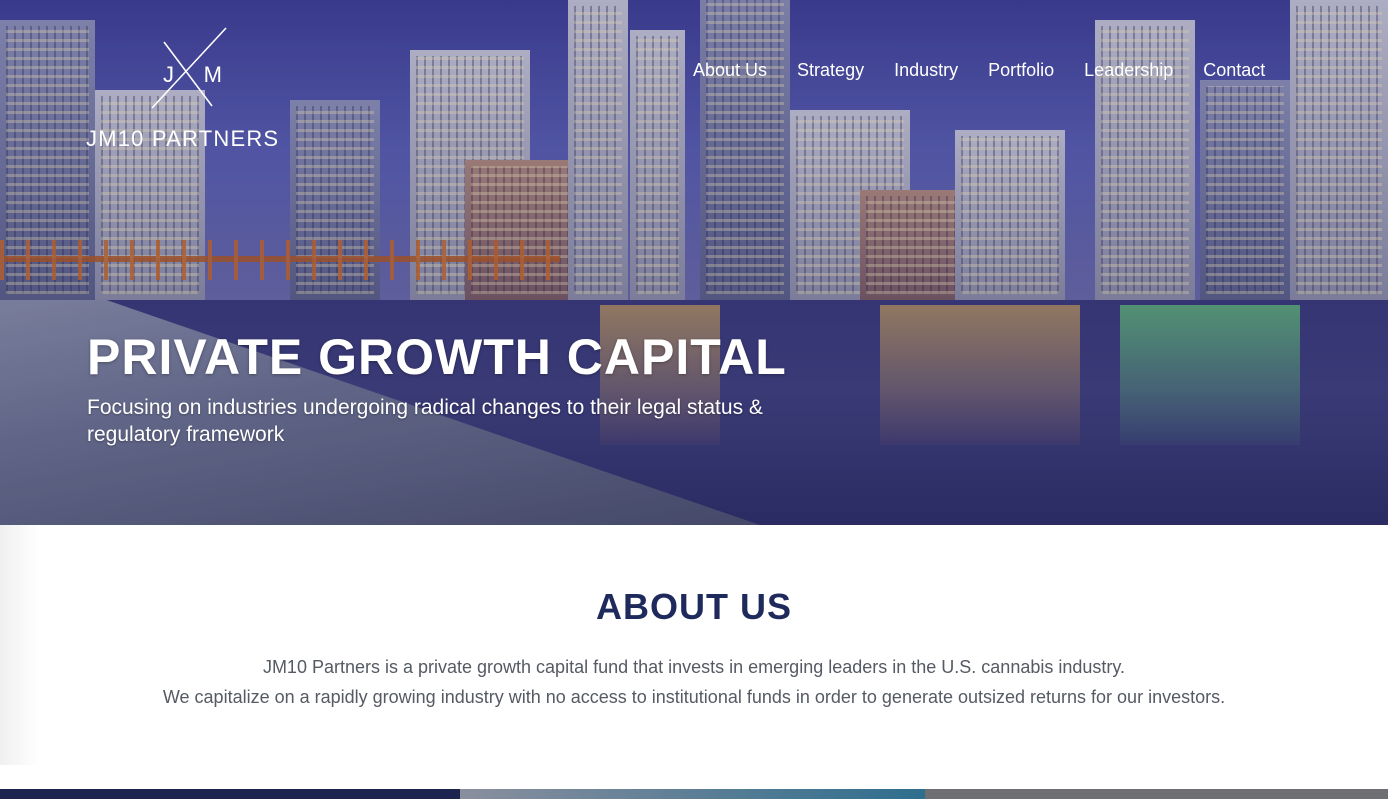 The height and width of the screenshot is (799, 1388). What do you see at coordinates (183, 138) in the screenshot?
I see `logo-wordmark: JM10 PARTNERS` at bounding box center [183, 138].